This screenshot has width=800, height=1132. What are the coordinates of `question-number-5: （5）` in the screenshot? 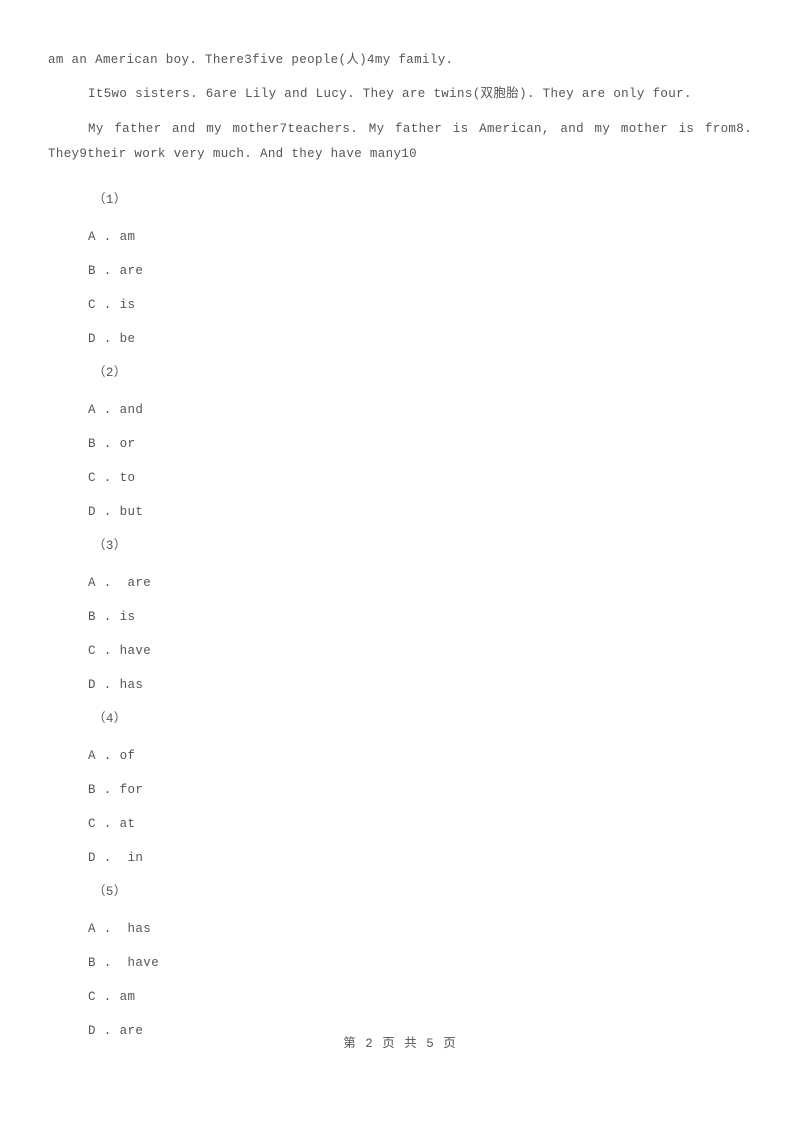 It's located at (110, 892).